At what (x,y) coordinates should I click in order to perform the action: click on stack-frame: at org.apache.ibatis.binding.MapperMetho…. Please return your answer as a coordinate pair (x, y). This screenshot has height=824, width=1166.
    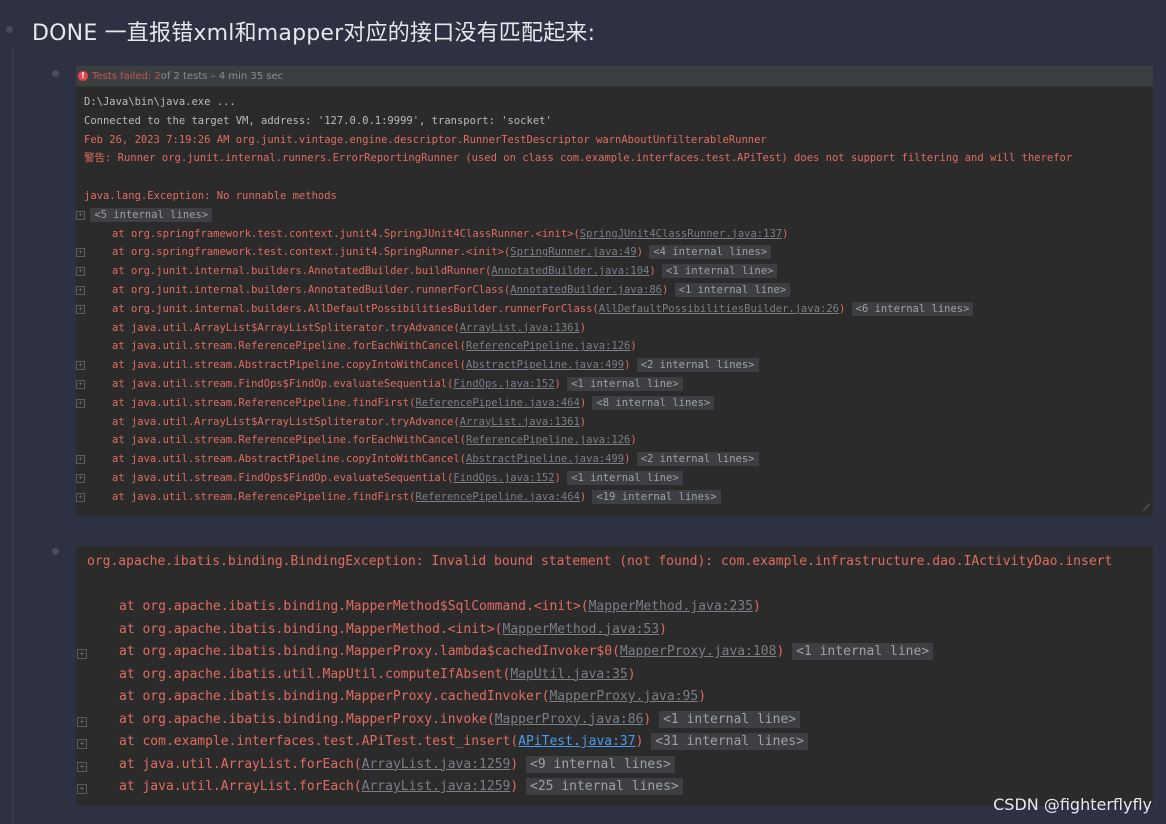
    Looking at the image, I should click on (440, 606).